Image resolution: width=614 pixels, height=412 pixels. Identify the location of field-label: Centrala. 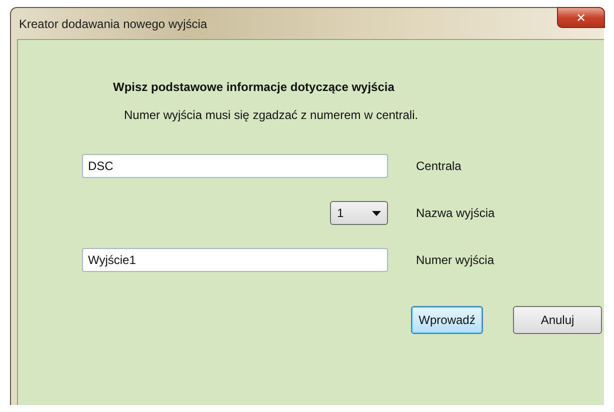
(439, 166).